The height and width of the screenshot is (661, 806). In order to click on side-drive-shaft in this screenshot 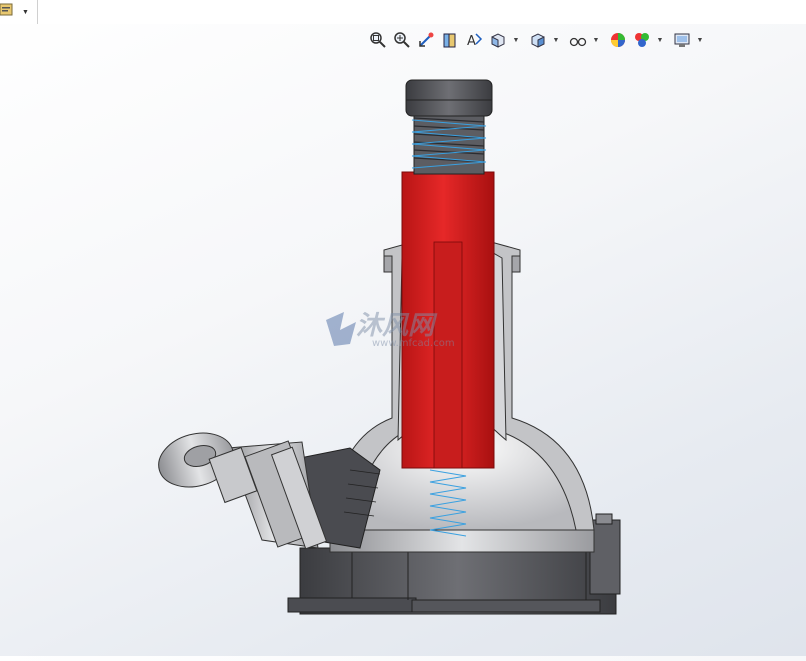, I will do `click(269, 491)`.